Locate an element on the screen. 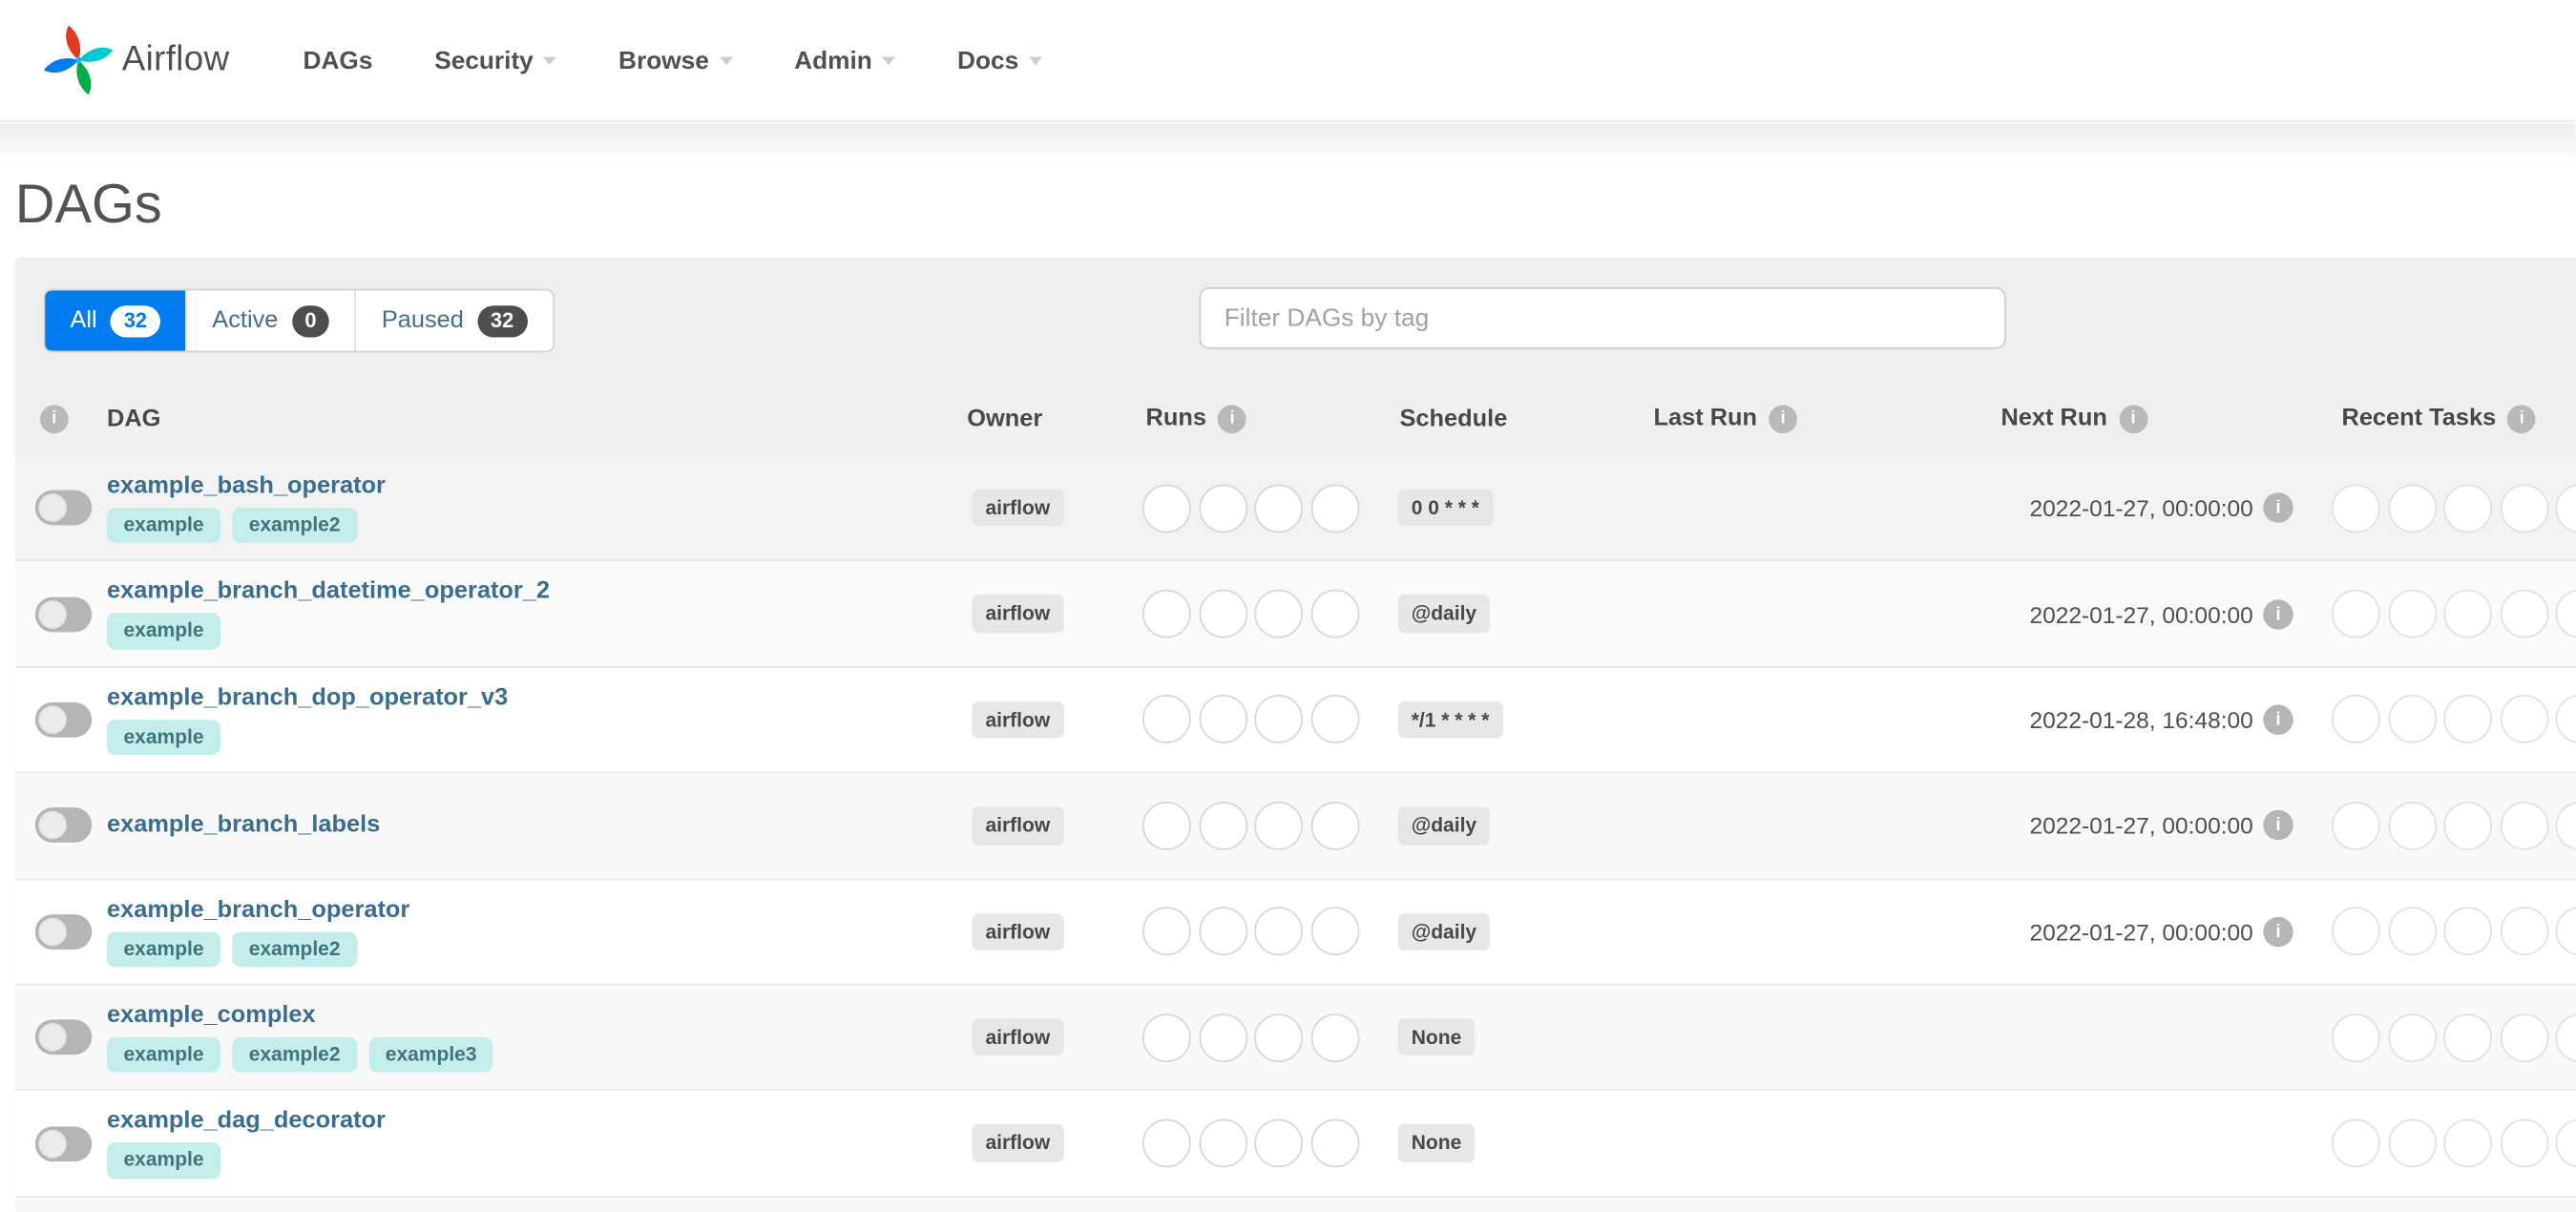 This screenshot has height=1212, width=2576. column-header-dag: DAG is located at coordinates (133, 418).